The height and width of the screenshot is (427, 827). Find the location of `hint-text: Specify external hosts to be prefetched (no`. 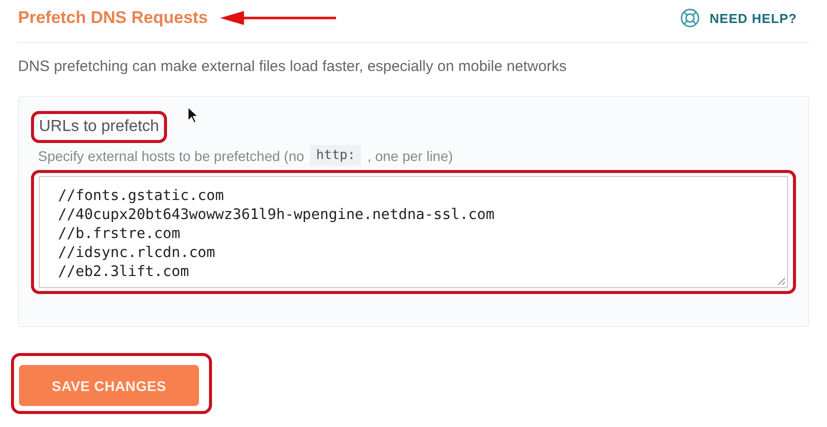

hint-text: Specify external hosts to be prefetched (no is located at coordinates (171, 156).